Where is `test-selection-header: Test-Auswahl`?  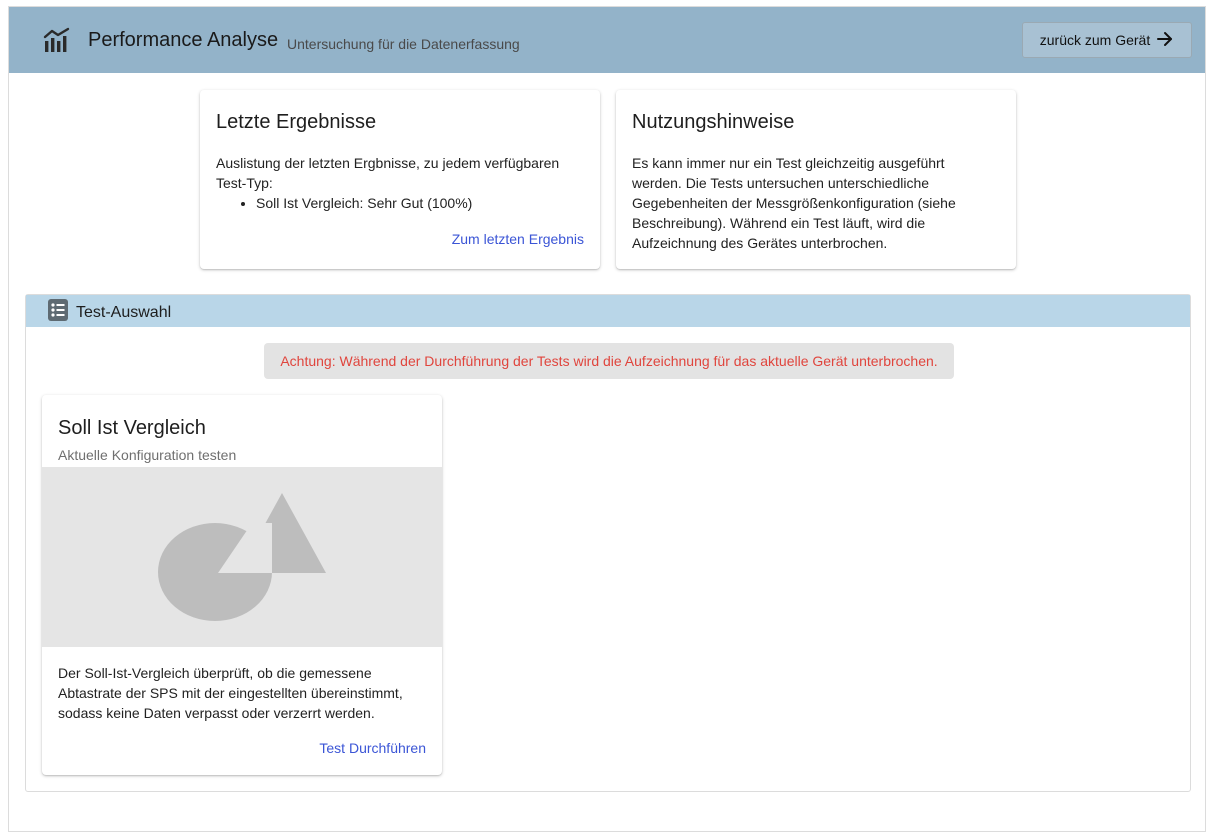
test-selection-header: Test-Auswahl is located at coordinates (608, 311).